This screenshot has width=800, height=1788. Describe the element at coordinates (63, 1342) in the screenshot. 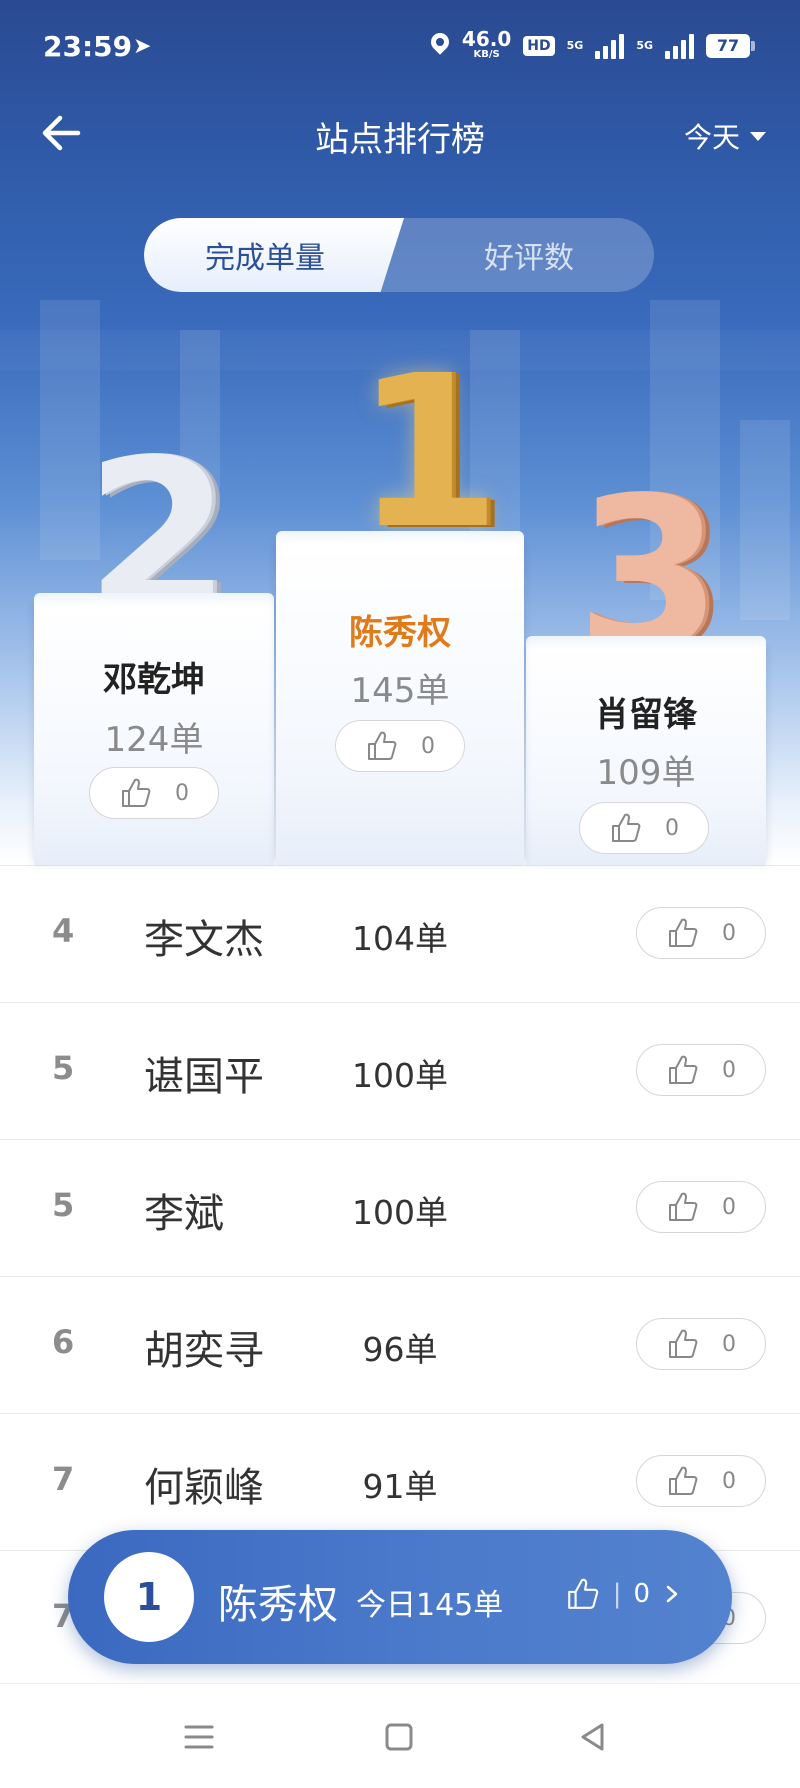

I see `list-rank: 6` at that location.